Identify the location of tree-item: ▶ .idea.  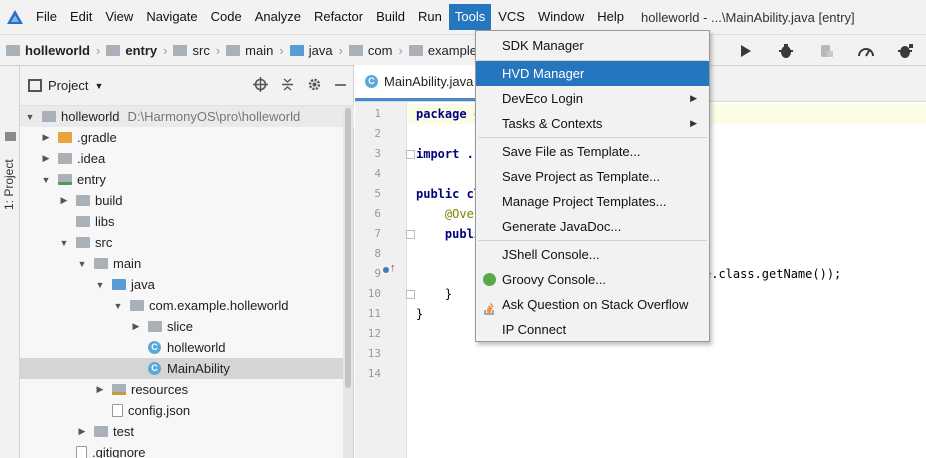
(187, 158).